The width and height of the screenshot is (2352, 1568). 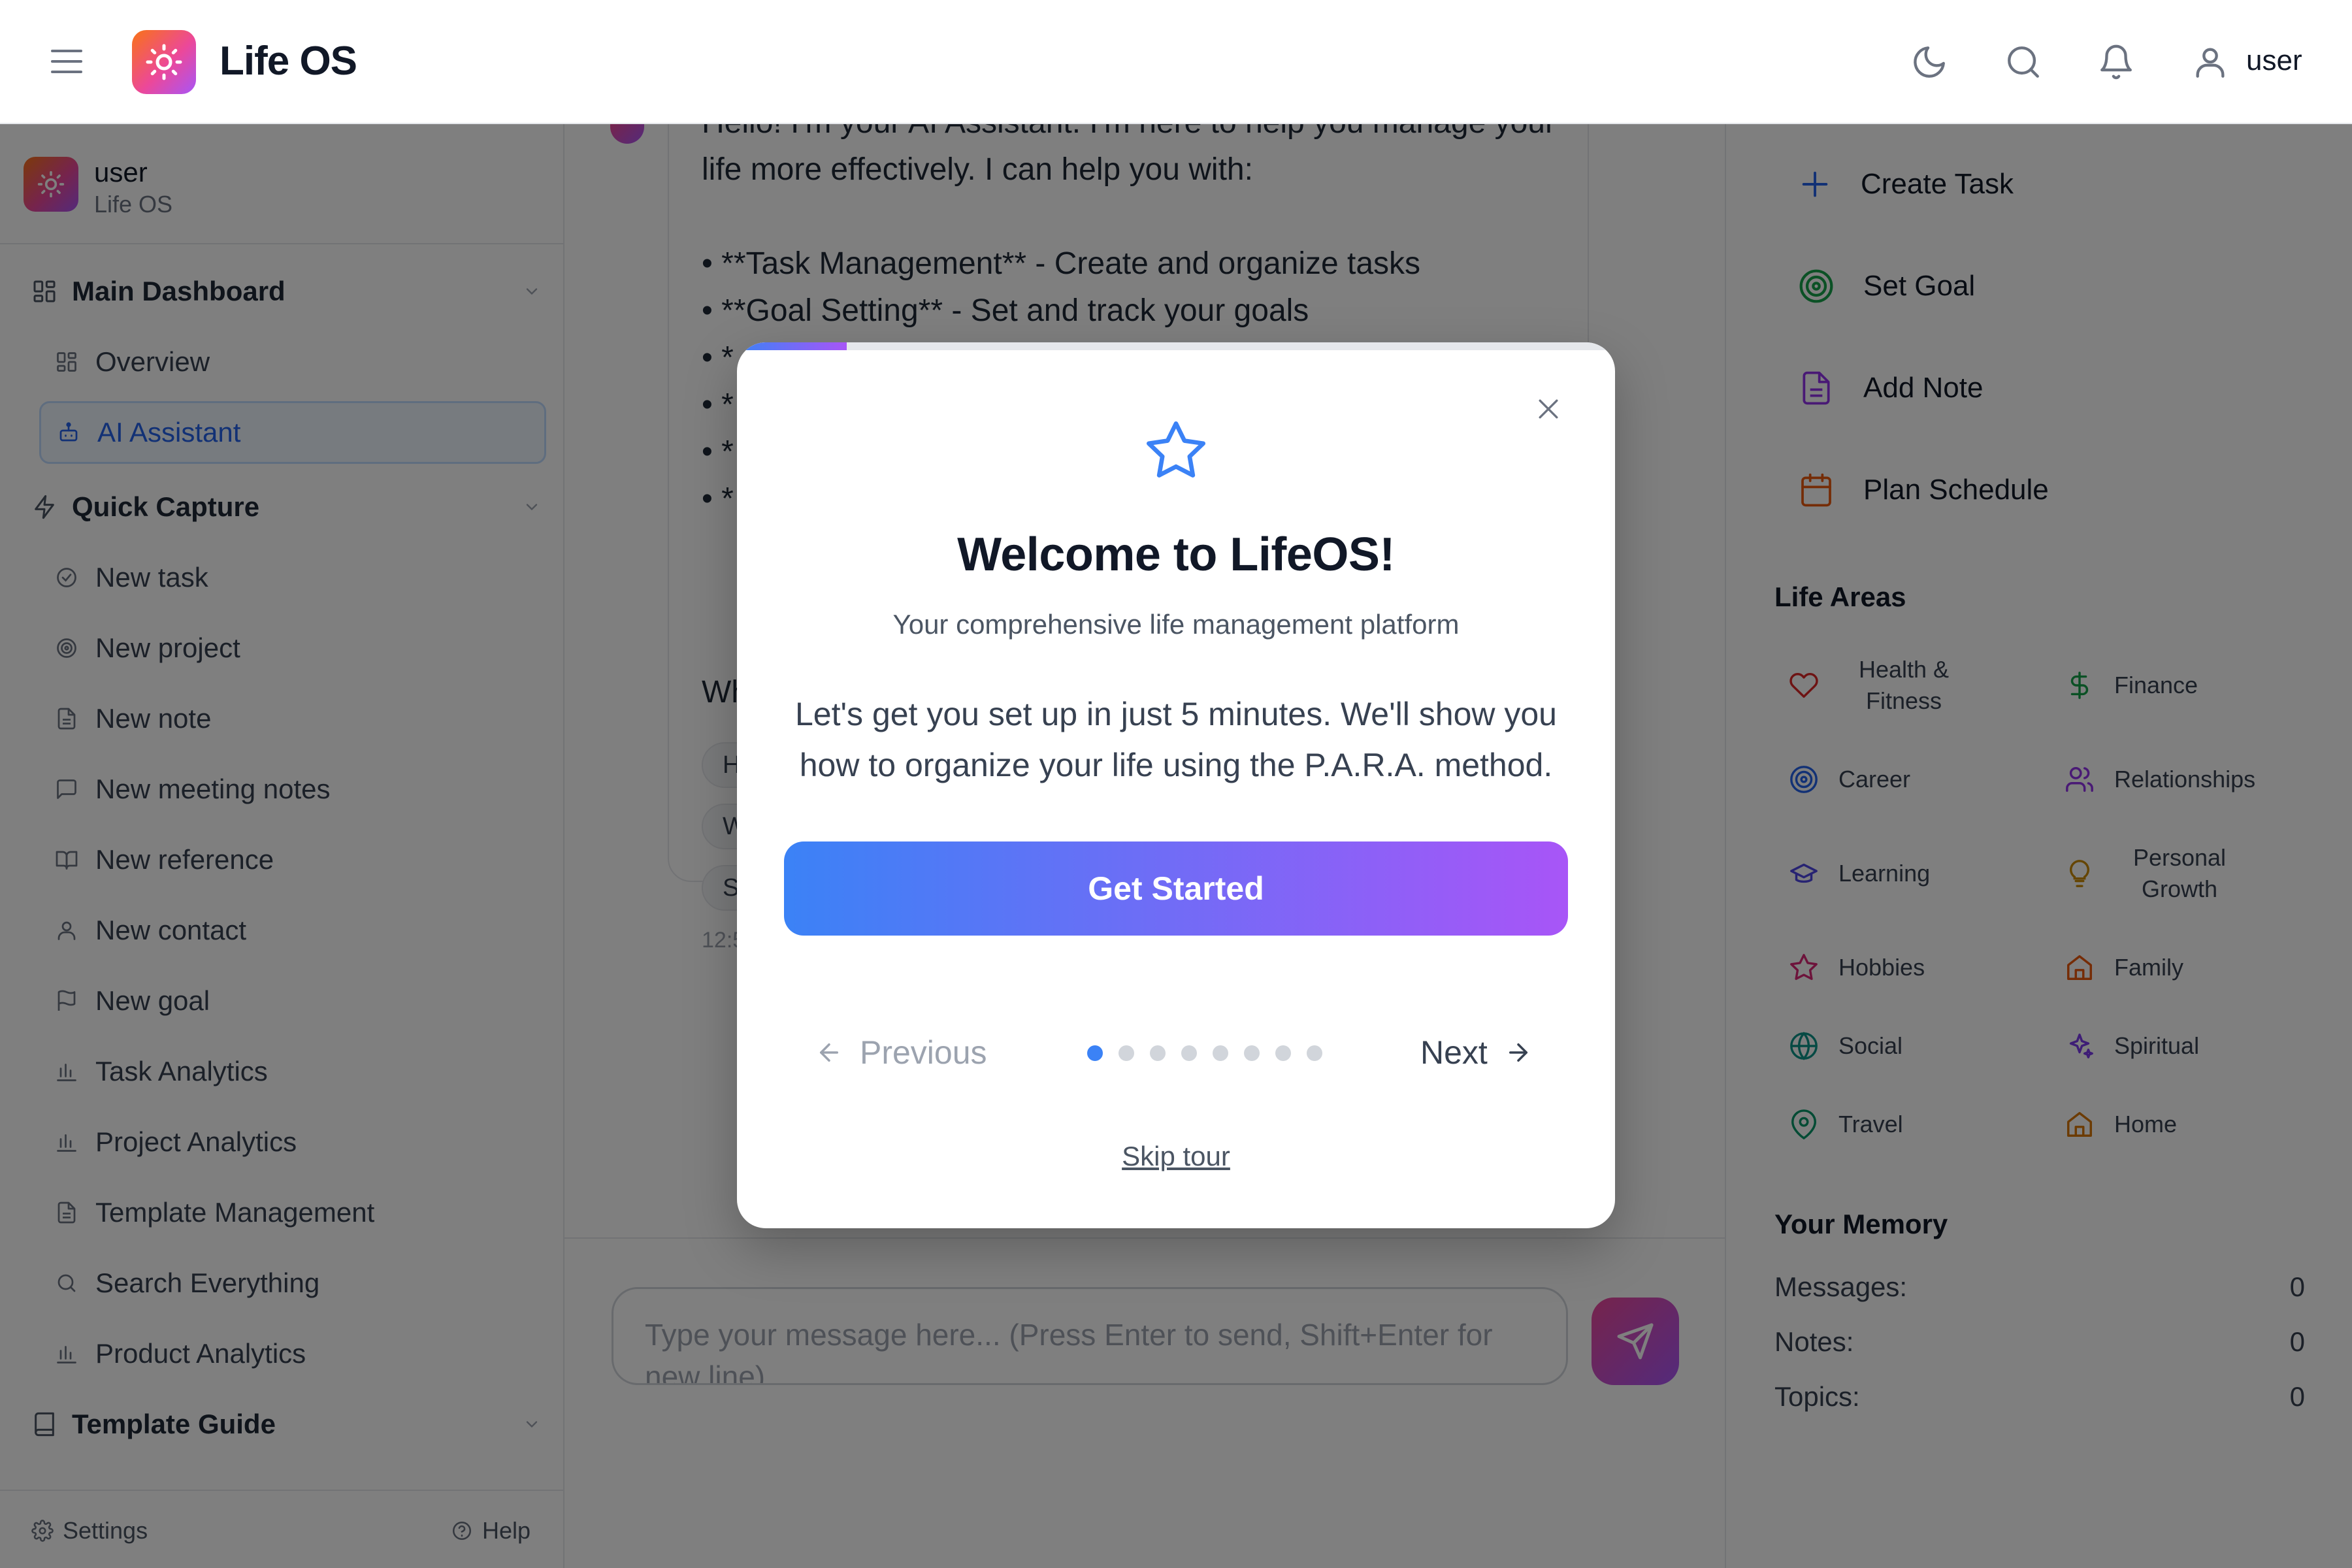 What do you see at coordinates (1212, 1053) in the screenshot?
I see `tour-step-indicator` at bounding box center [1212, 1053].